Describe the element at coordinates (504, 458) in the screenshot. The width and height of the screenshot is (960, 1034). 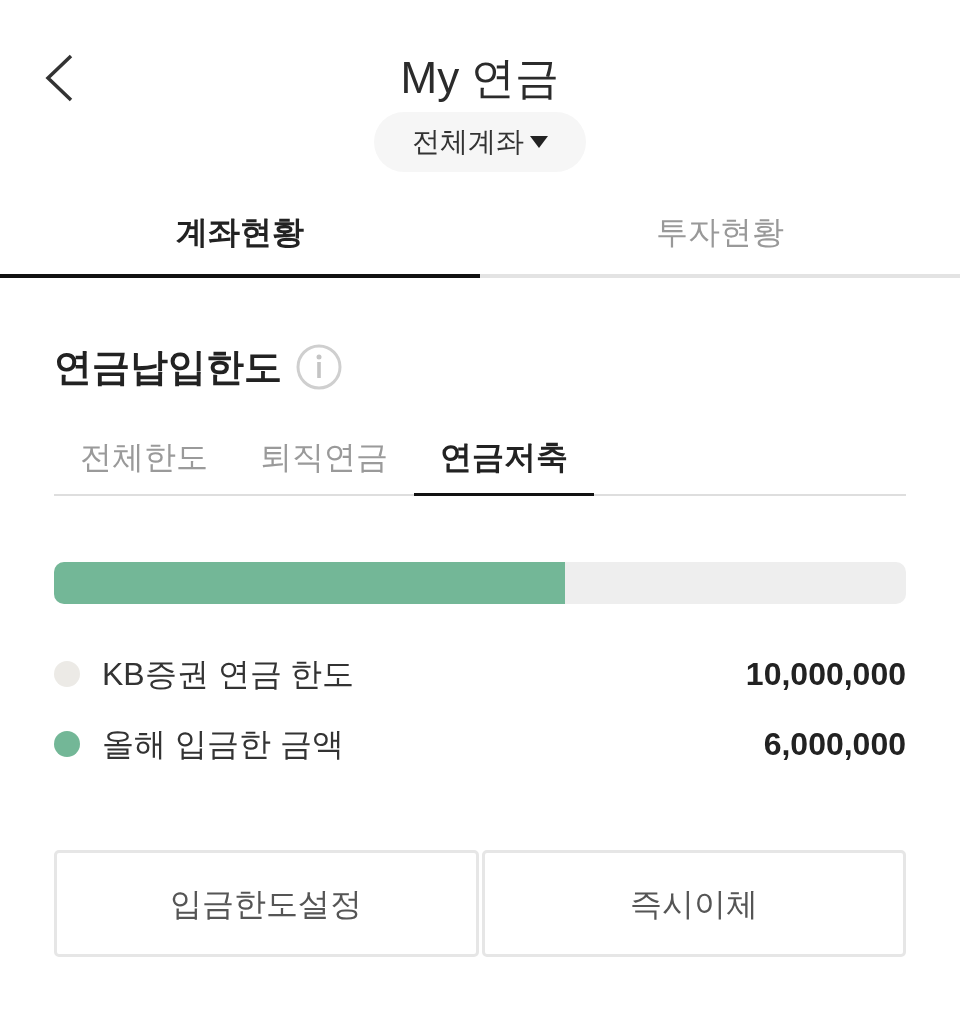
I see `sub-tab: 연금저축` at that location.